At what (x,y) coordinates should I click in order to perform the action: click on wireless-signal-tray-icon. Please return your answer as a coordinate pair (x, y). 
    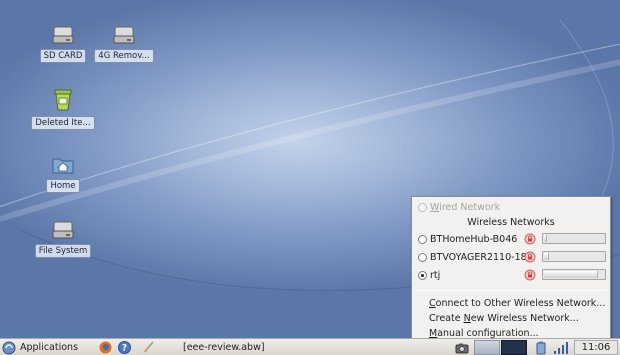
    Looking at the image, I should click on (561, 347).